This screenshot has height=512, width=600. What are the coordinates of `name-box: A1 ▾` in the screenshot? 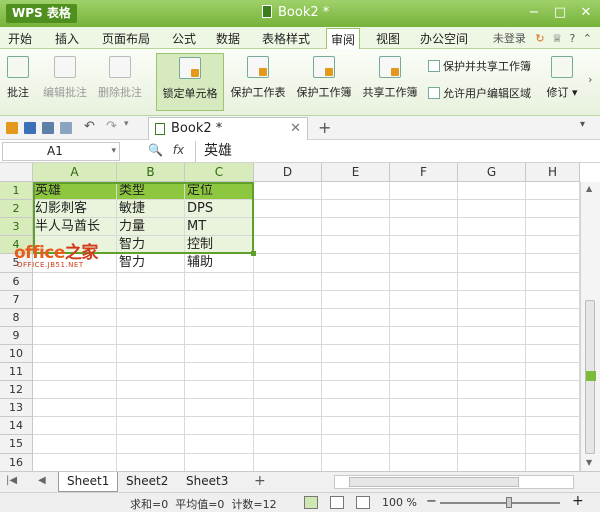 It's located at (61, 151).